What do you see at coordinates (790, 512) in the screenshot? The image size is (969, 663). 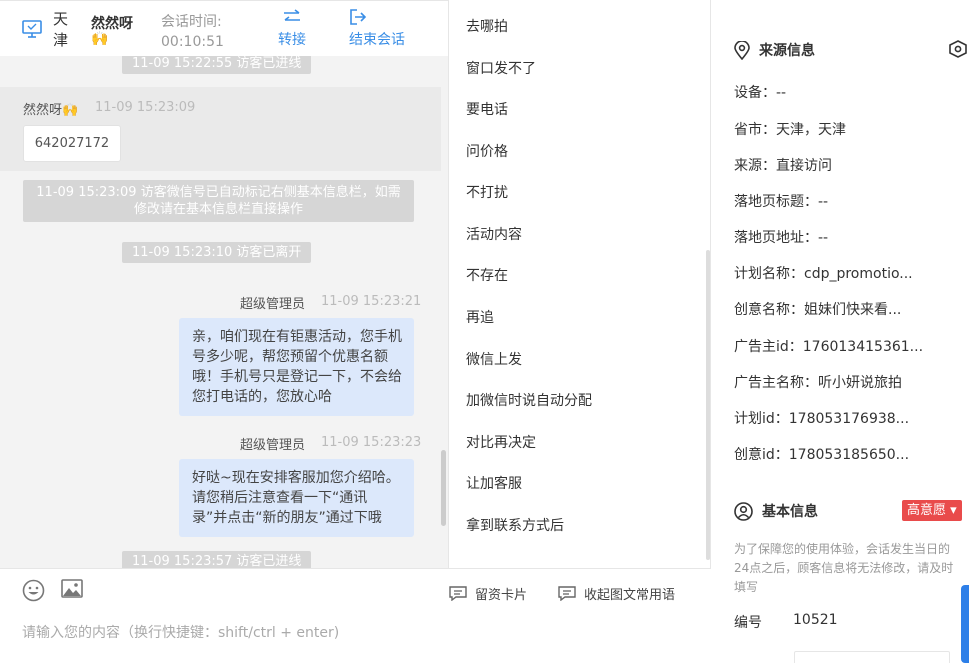 I see `basic-info-label: 基本信息` at bounding box center [790, 512].